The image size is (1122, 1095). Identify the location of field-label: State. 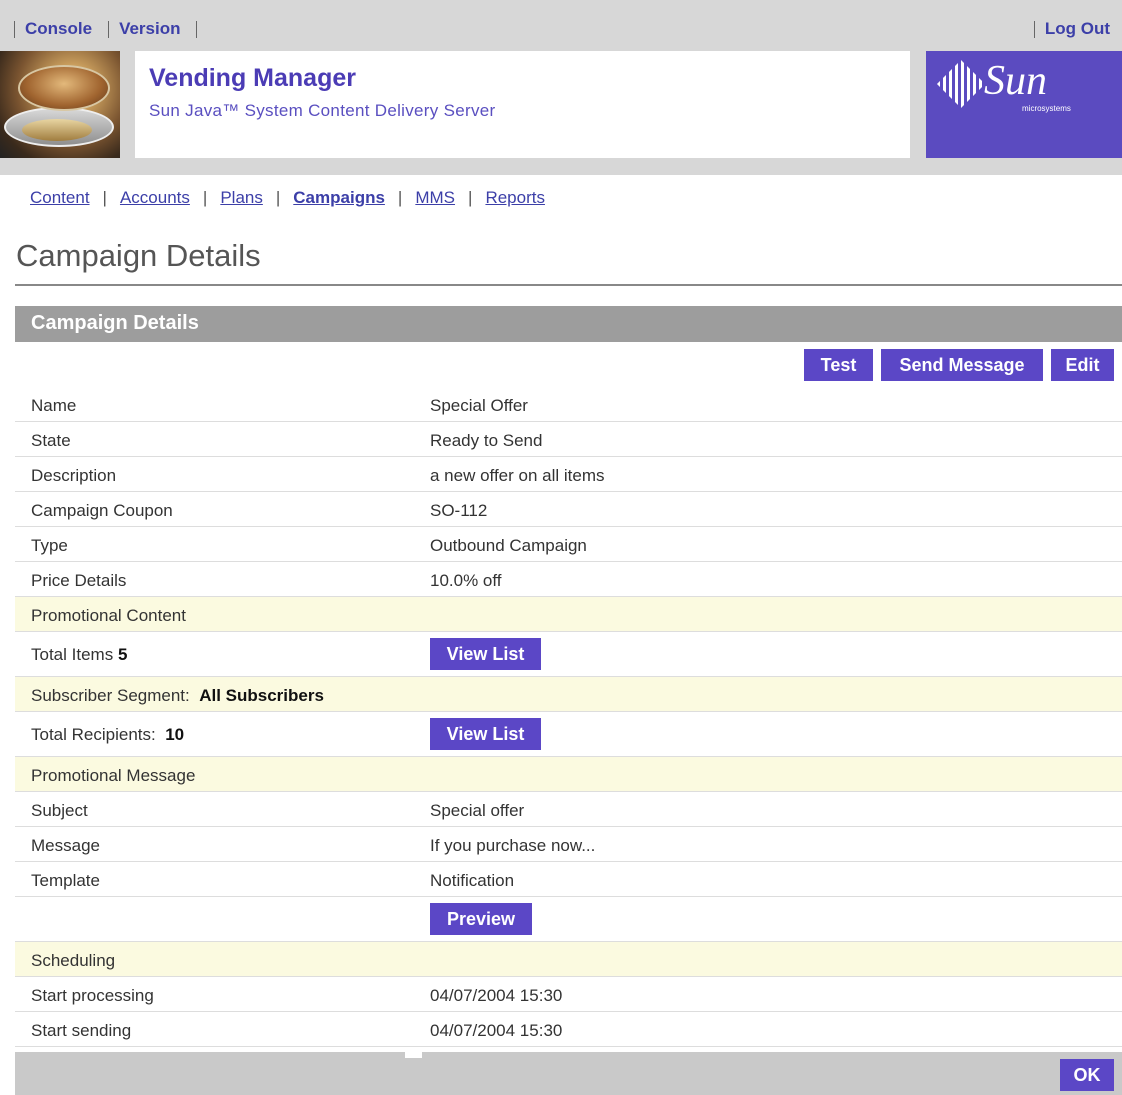
(51, 440).